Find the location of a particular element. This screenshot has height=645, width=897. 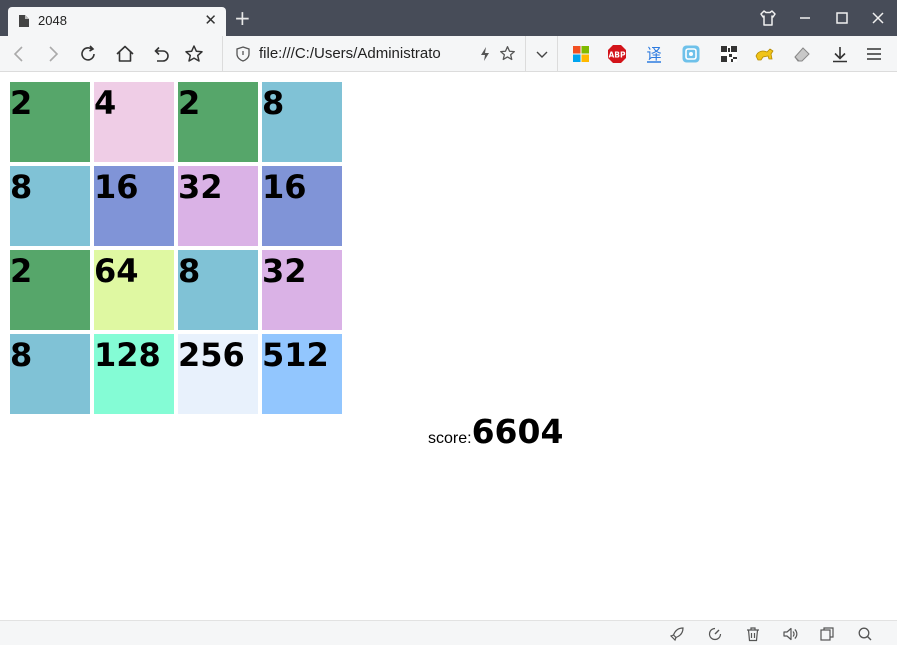

undo-icon is located at coordinates (161, 54).